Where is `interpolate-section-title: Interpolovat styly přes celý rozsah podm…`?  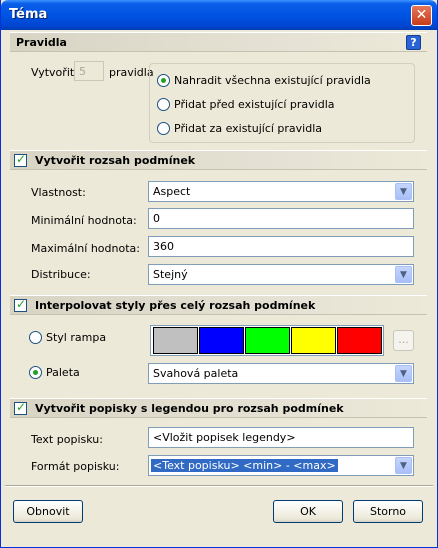 interpolate-section-title: Interpolovat styly přes celý rozsah podm… is located at coordinates (175, 305).